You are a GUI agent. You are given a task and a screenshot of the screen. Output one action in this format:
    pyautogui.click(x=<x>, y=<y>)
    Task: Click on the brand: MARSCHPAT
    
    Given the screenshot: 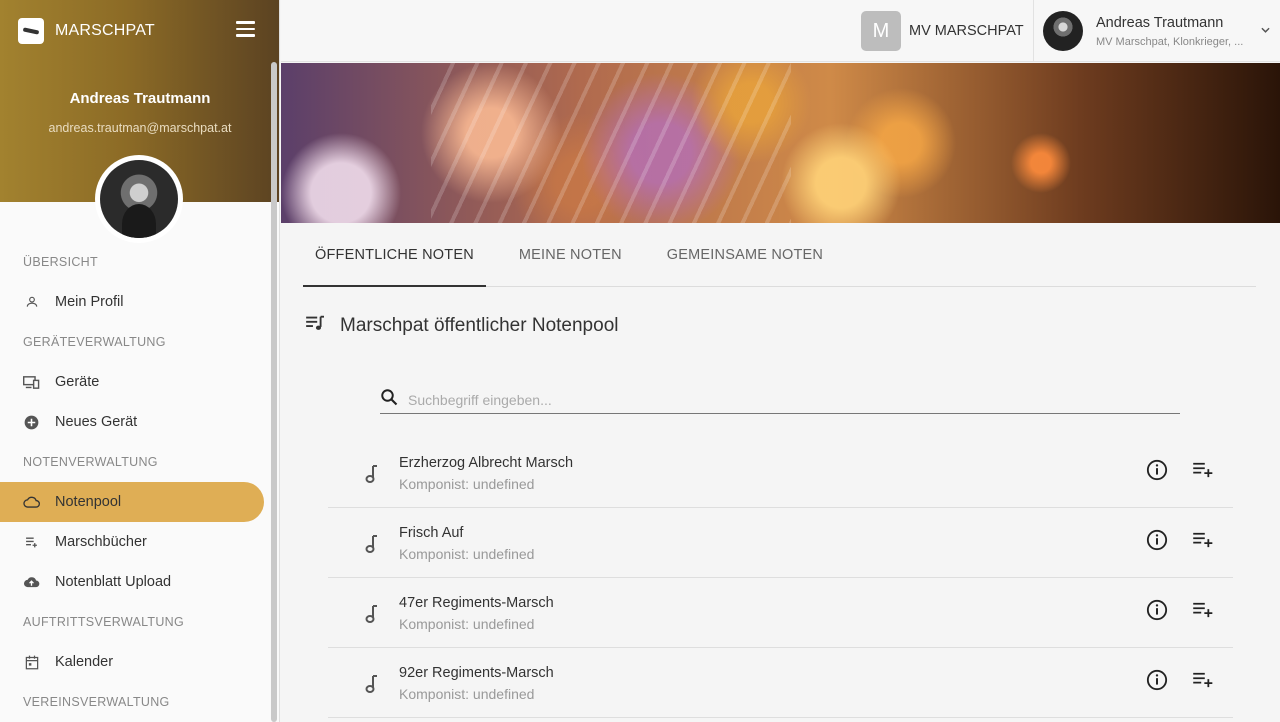 What is the action you would take?
    pyautogui.click(x=86, y=31)
    